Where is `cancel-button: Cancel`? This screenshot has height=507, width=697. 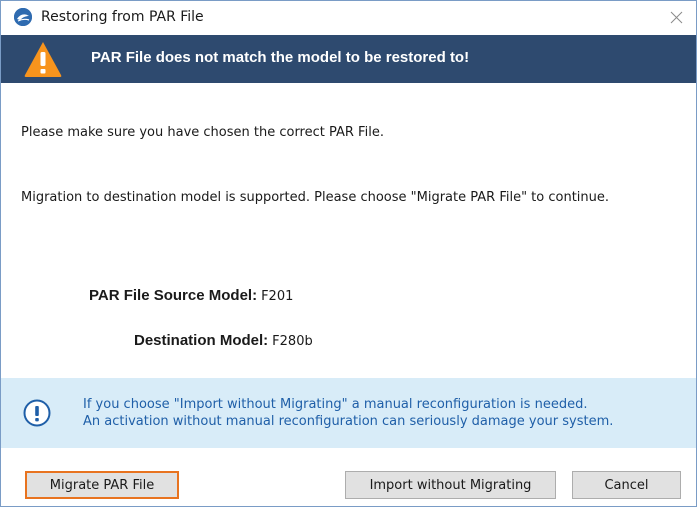
cancel-button: Cancel is located at coordinates (626, 485).